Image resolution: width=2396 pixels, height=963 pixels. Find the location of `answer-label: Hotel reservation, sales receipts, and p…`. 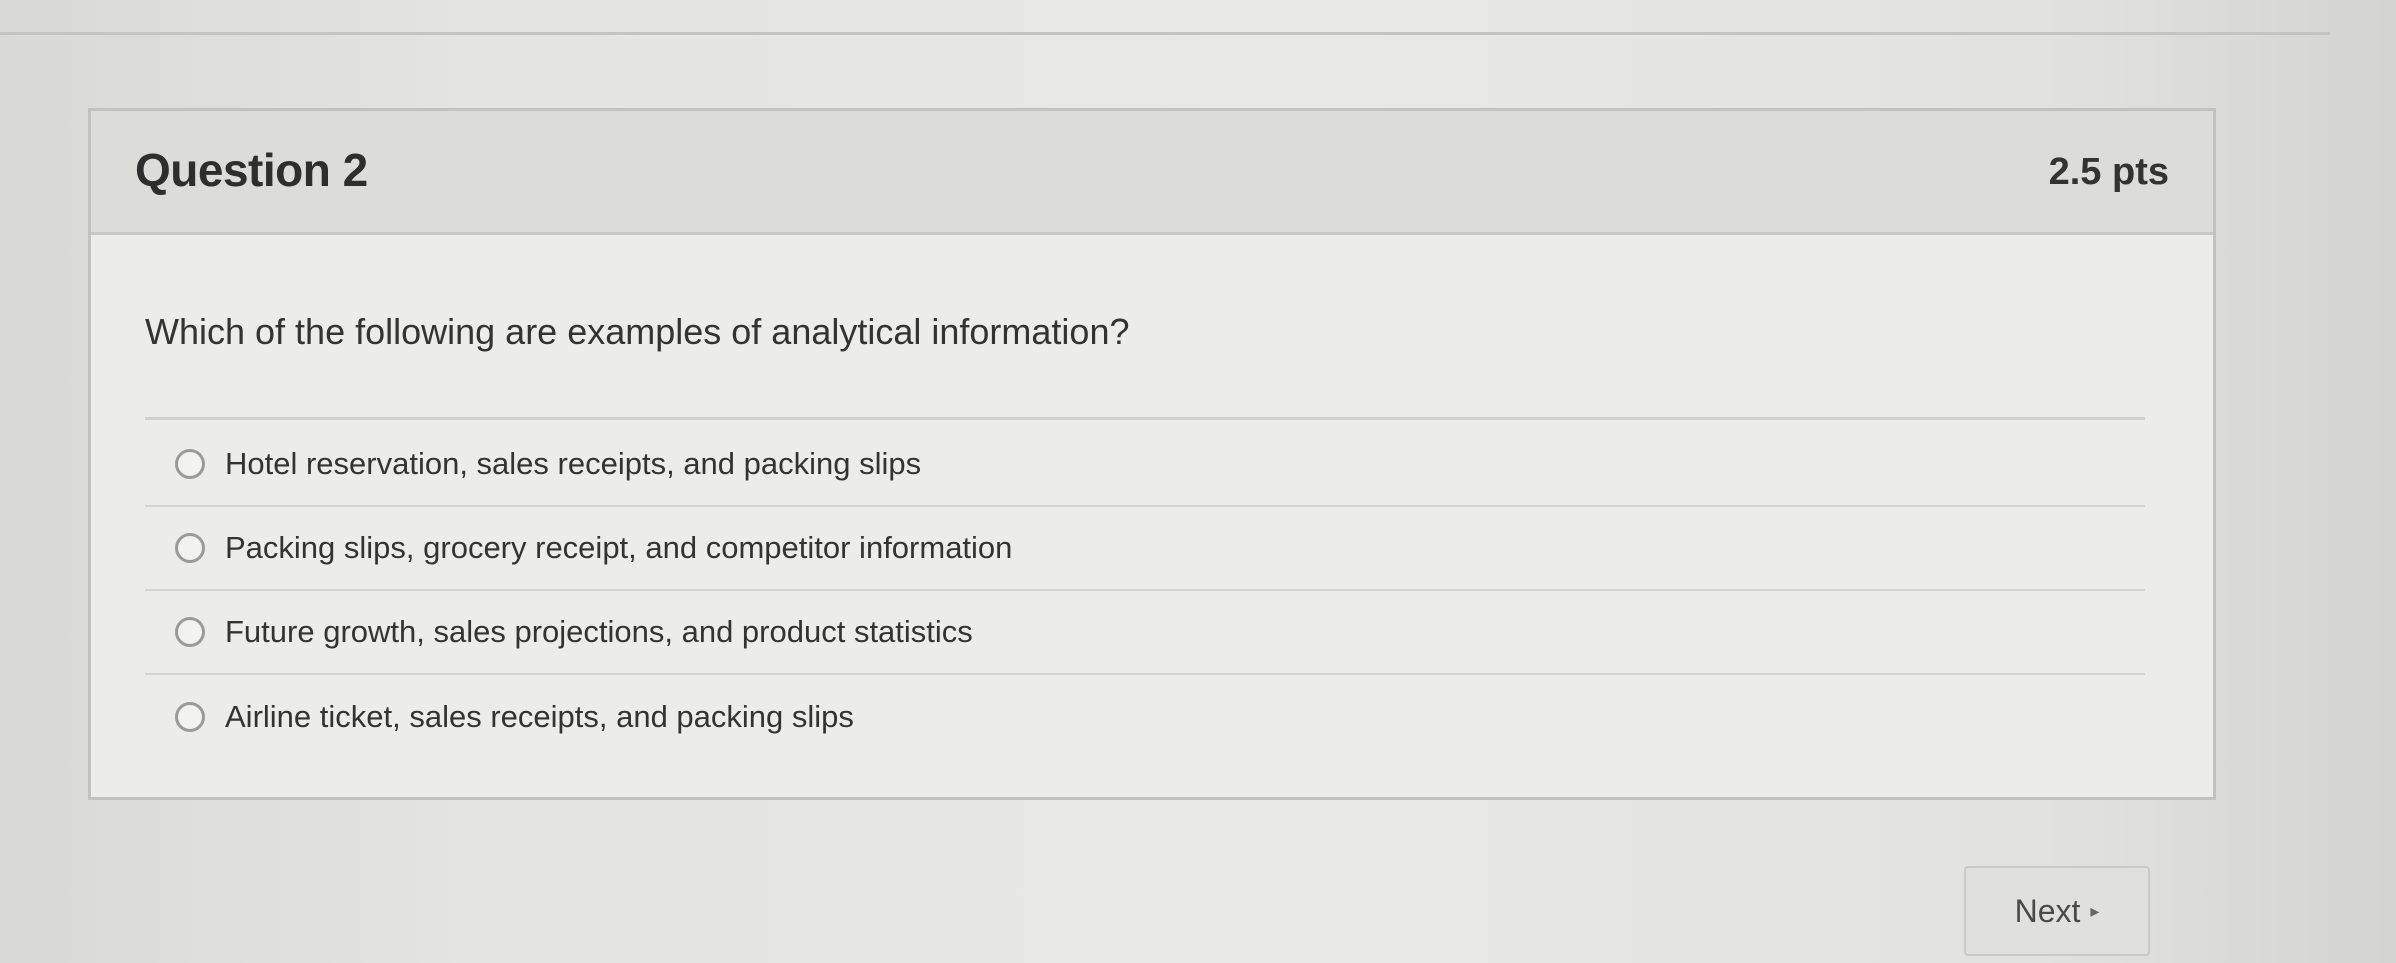

answer-label: Hotel reservation, sales receipts, and p… is located at coordinates (573, 463).